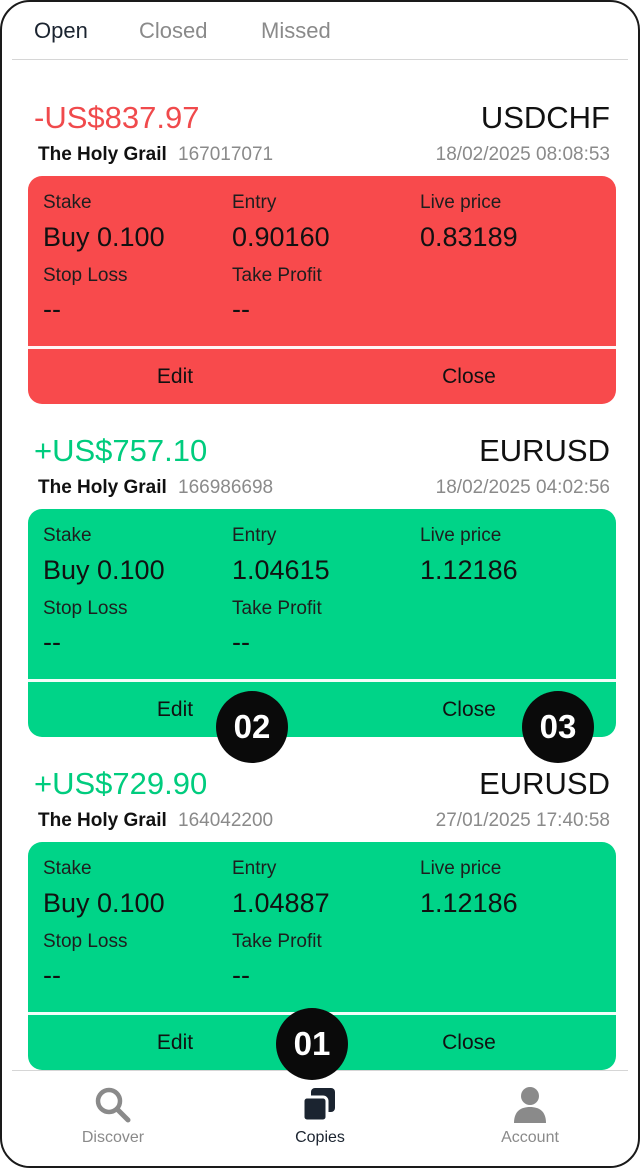 The image size is (640, 1168). I want to click on trade-status-tabs: Open Closed Missed, so click(320, 31).